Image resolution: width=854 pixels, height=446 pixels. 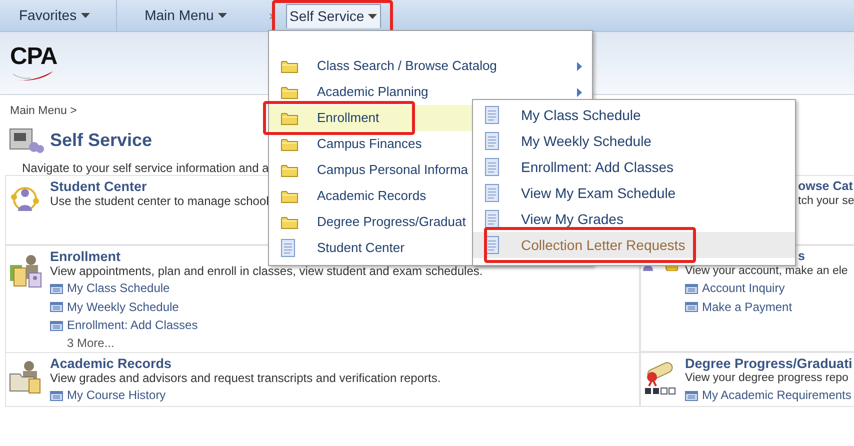 What do you see at coordinates (766, 378) in the screenshot?
I see `tile-description: View your degree progress repo` at bounding box center [766, 378].